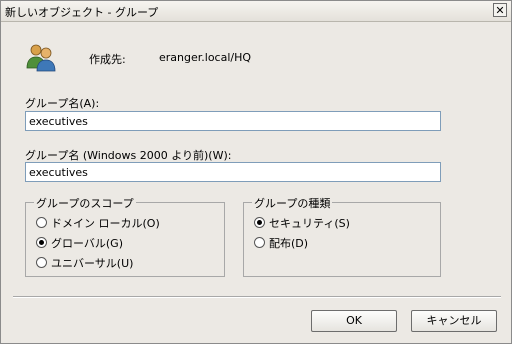 This screenshot has height=344, width=512. Describe the element at coordinates (281, 243) in the screenshot. I see `type-option-distribution: 配布(D)` at that location.